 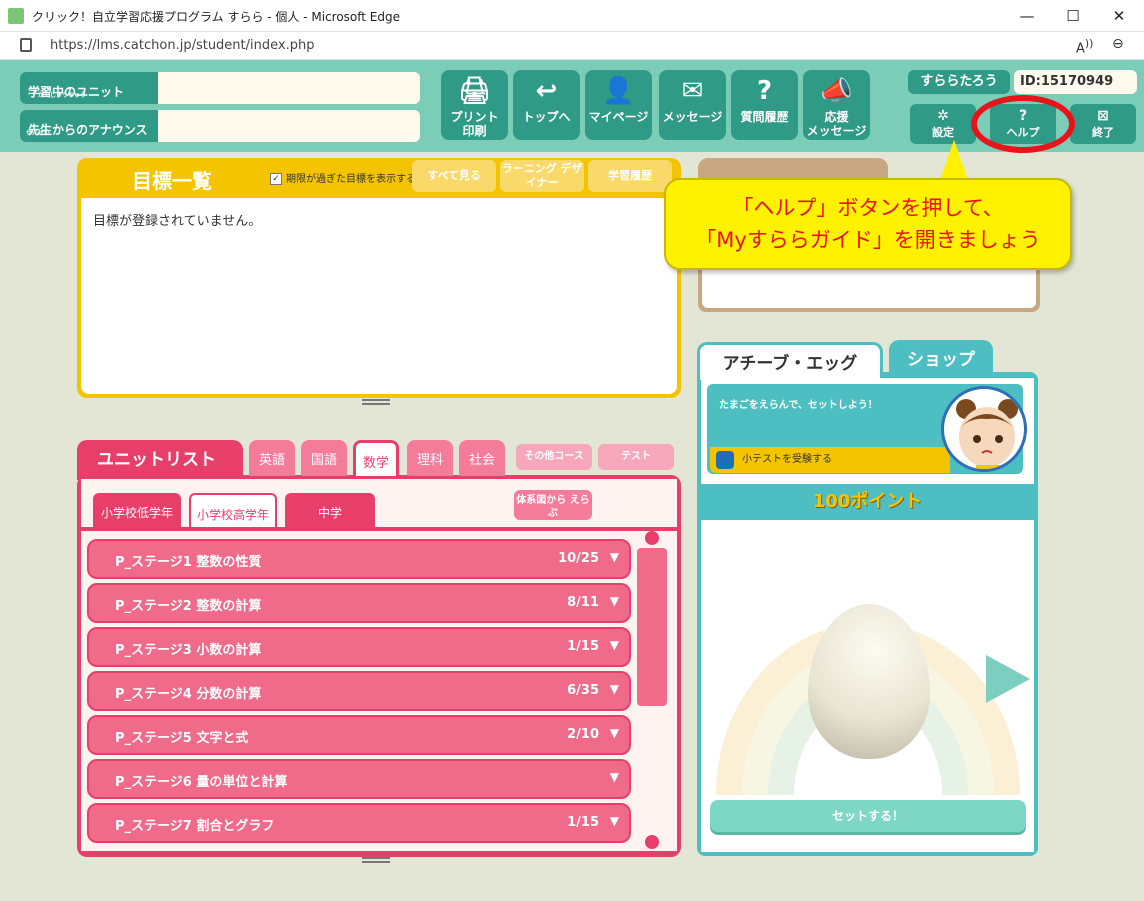 I want to click on lock-icon, so click(x=26, y=45).